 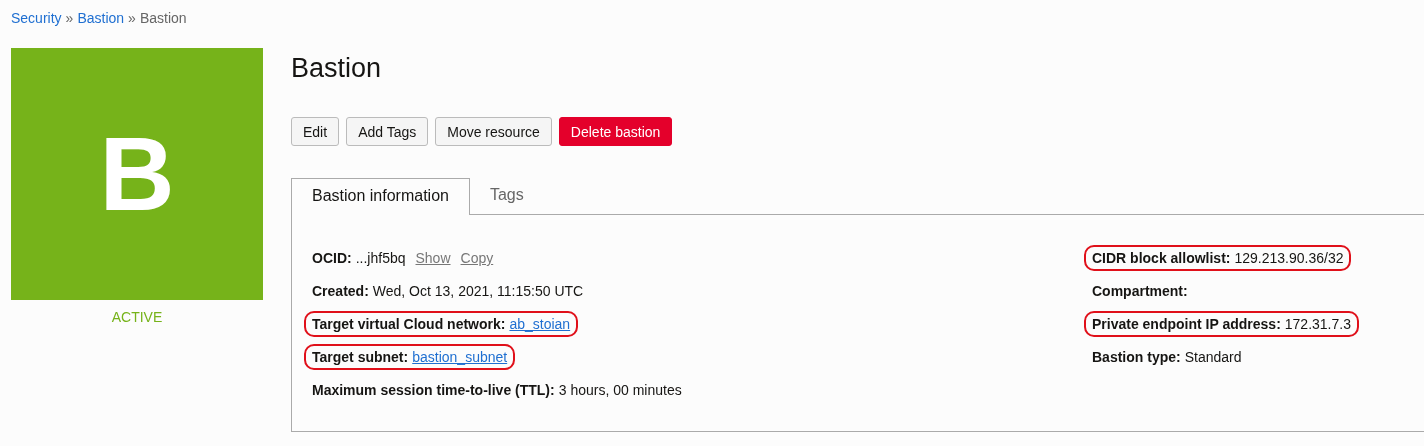 What do you see at coordinates (409, 324) in the screenshot?
I see `field-label: Target virtual Cloud network:` at bounding box center [409, 324].